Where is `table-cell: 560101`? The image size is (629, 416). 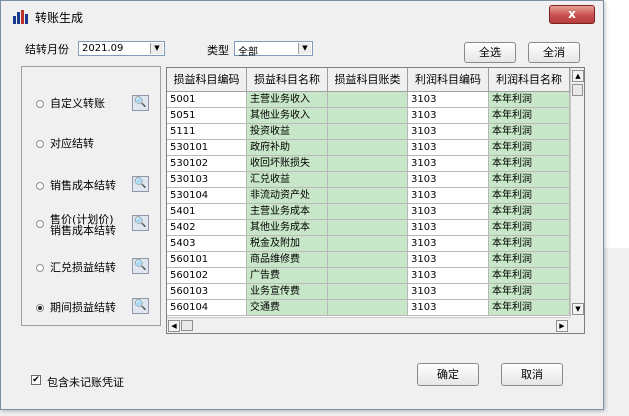
table-cell: 560101 is located at coordinates (207, 260).